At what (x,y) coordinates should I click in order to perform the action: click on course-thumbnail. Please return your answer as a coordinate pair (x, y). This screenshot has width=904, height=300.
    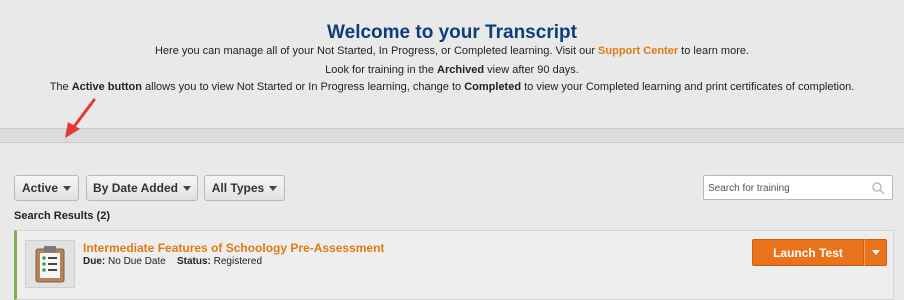
    Looking at the image, I should click on (50, 264).